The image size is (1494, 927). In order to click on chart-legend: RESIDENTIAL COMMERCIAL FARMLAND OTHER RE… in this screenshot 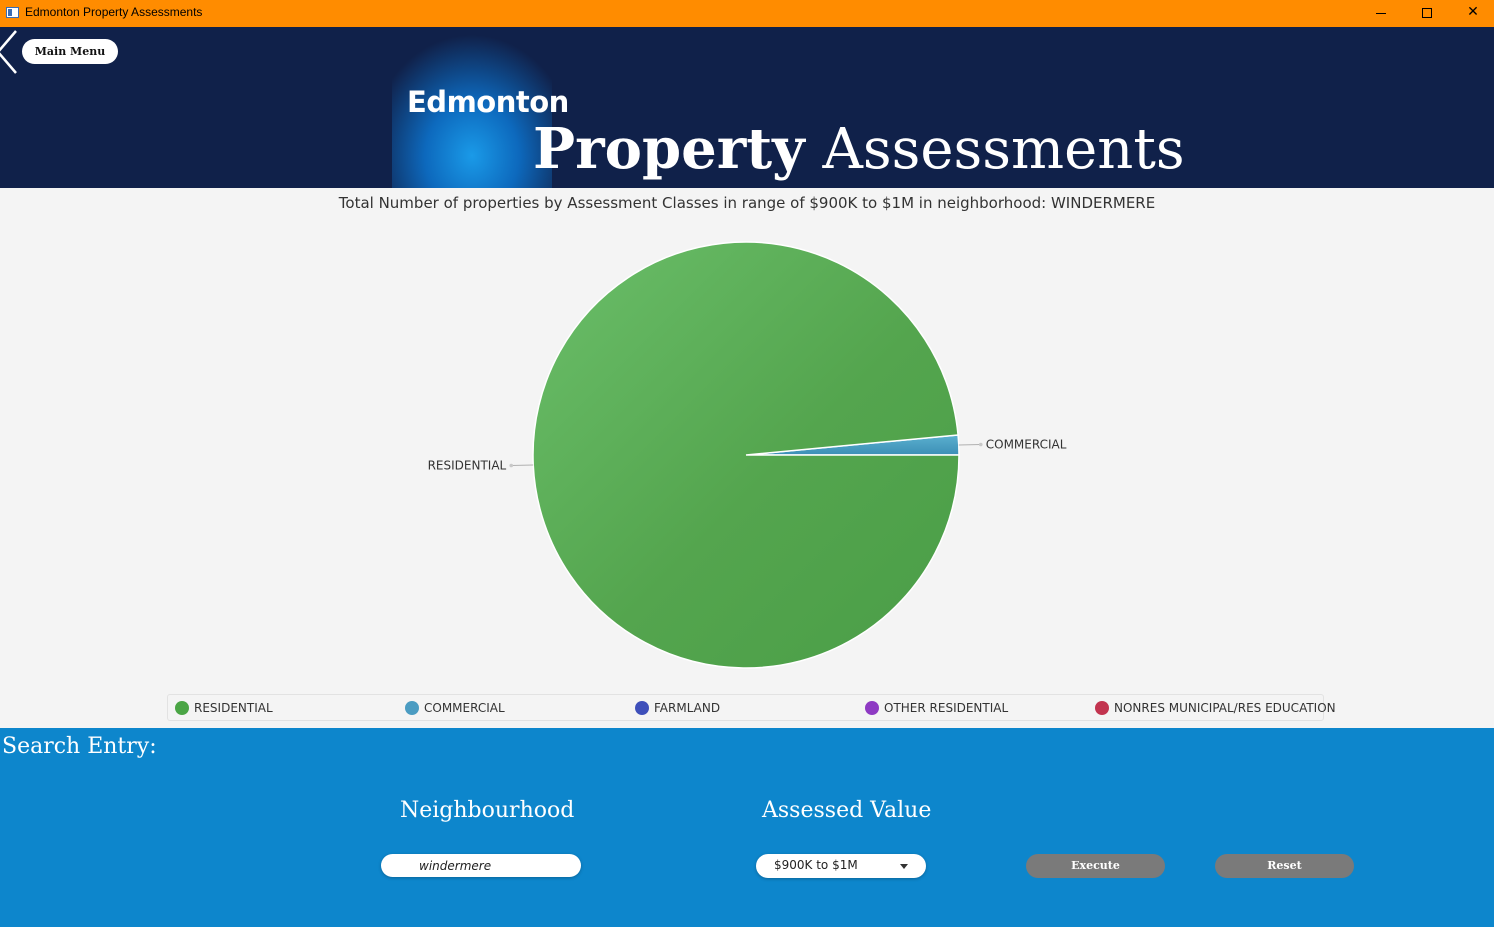, I will do `click(751, 707)`.